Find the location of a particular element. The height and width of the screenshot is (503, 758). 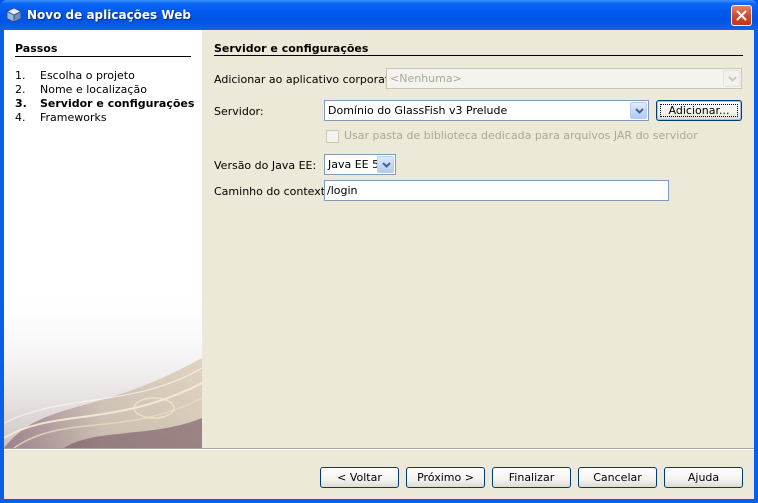

server-select: Domínio do GlassFish v3 Prelude is located at coordinates (486, 110).